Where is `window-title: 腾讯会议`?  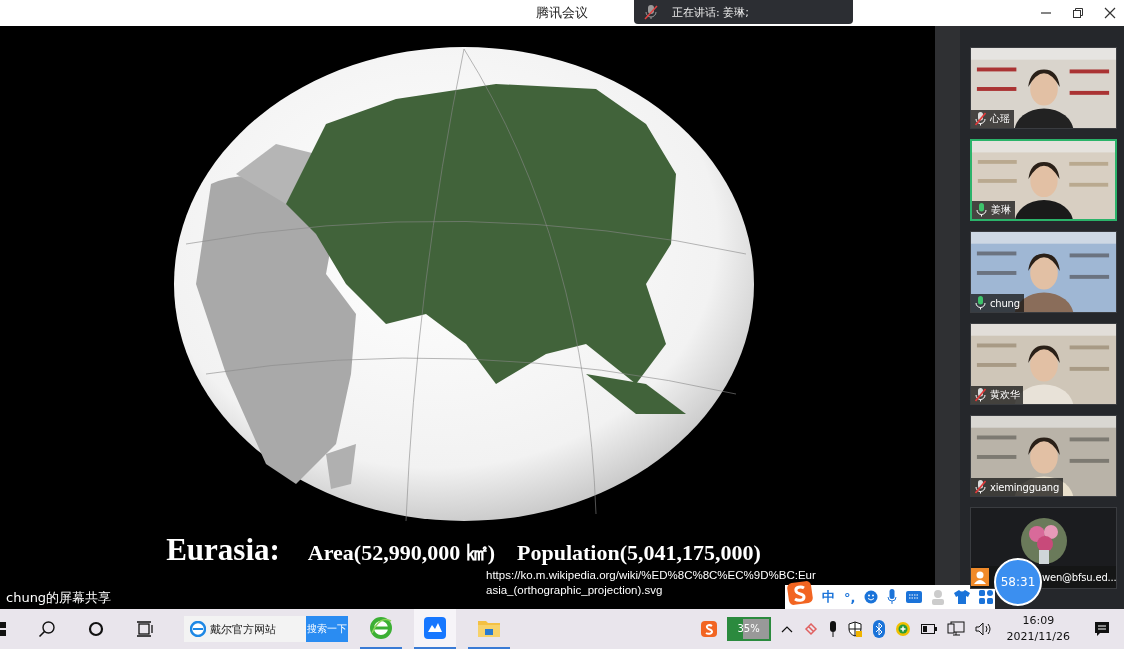 window-title: 腾讯会议 is located at coordinates (562, 13).